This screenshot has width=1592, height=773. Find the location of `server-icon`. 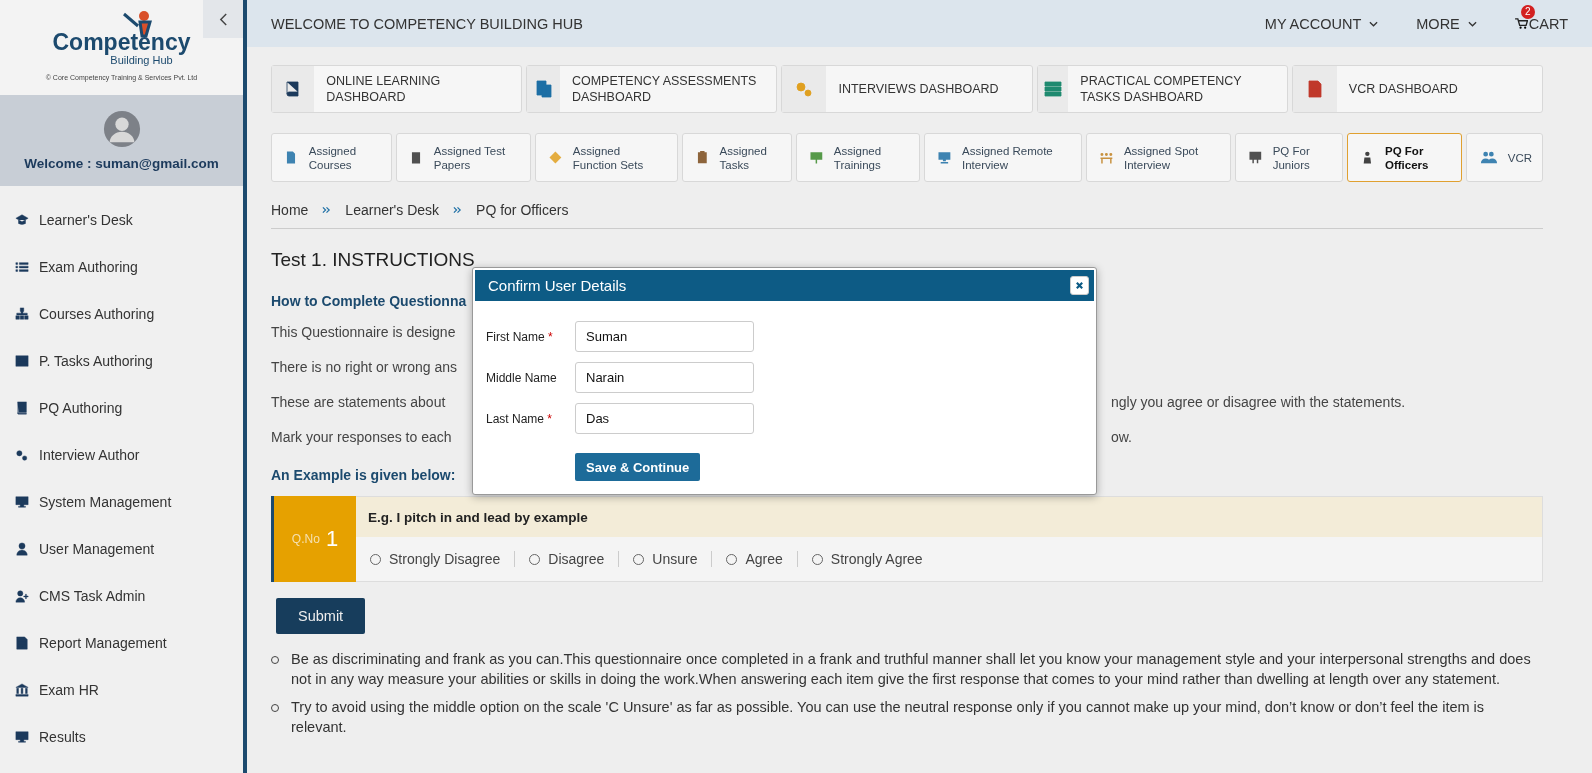

server-icon is located at coordinates (1052, 89).